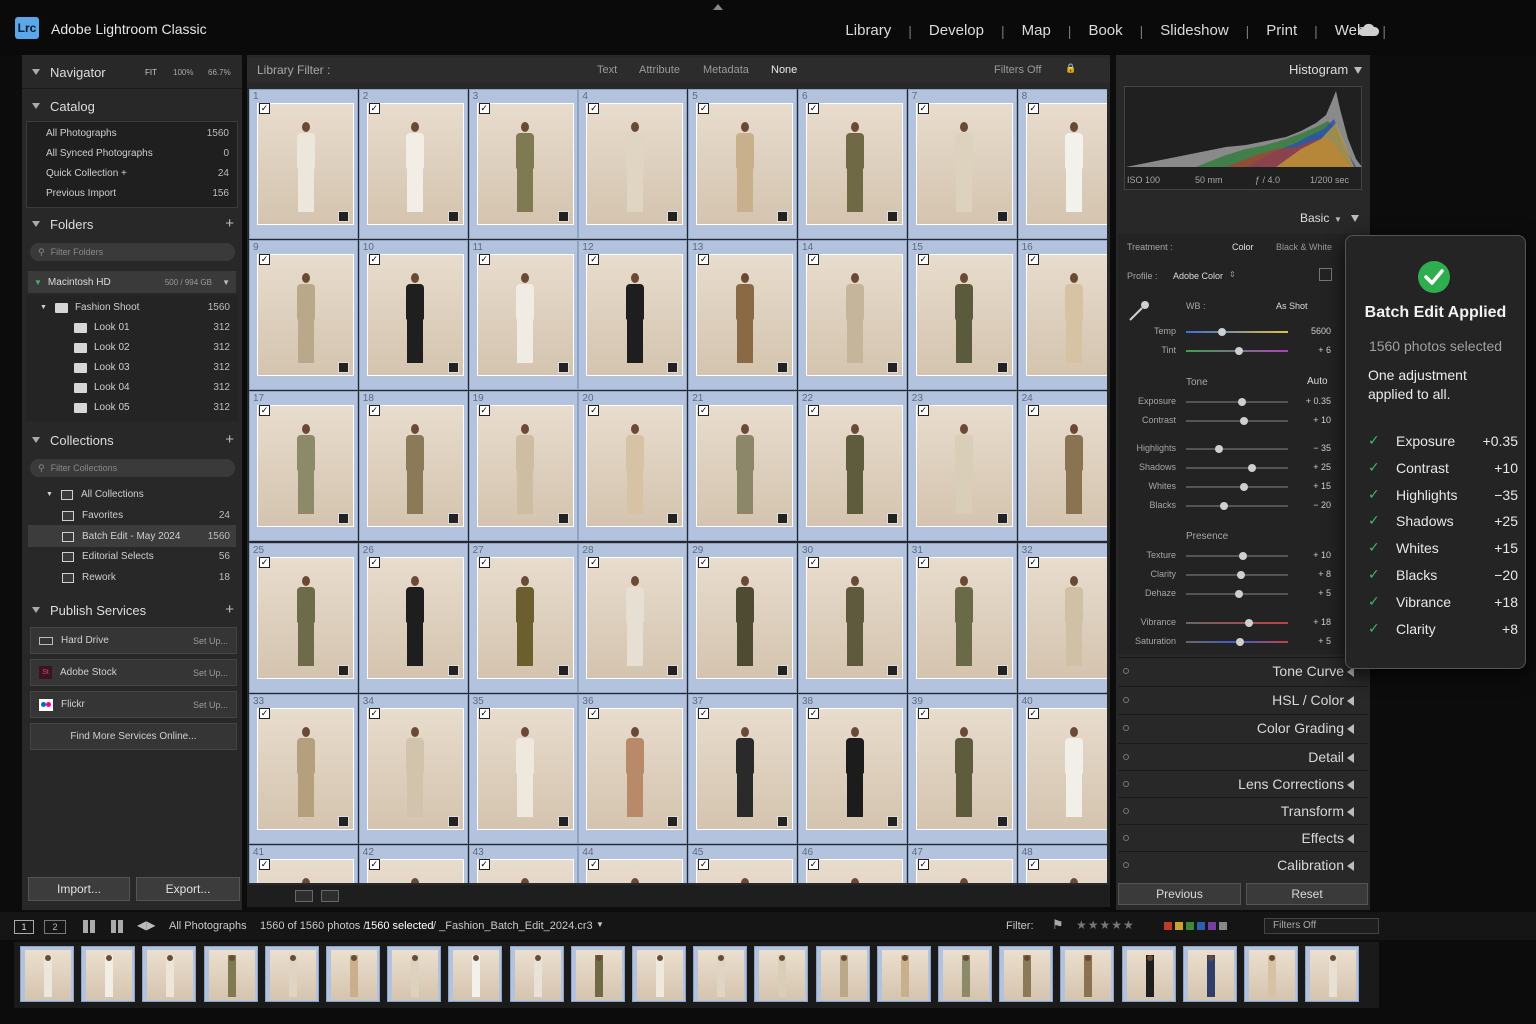 This screenshot has height=1024, width=1536. I want to click on slider-value: + 10, so click(1310, 555).